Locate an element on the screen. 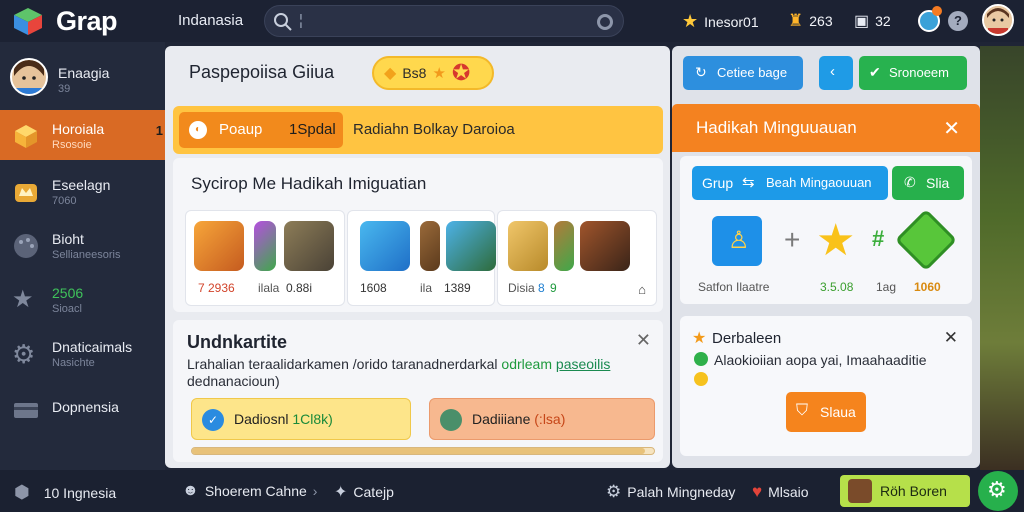  info-link: paseoilis is located at coordinates (583, 364).